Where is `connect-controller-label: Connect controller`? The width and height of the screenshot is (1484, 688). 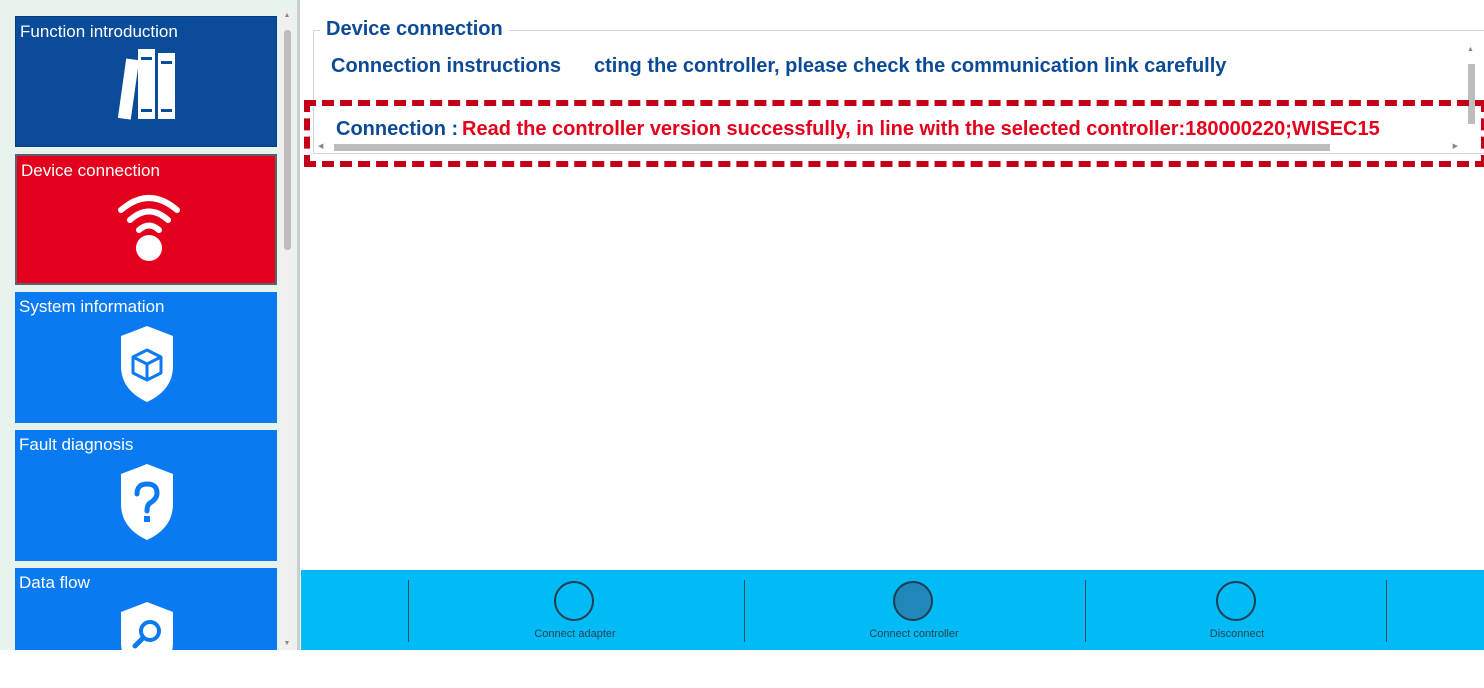 connect-controller-label: Connect controller is located at coordinates (914, 634).